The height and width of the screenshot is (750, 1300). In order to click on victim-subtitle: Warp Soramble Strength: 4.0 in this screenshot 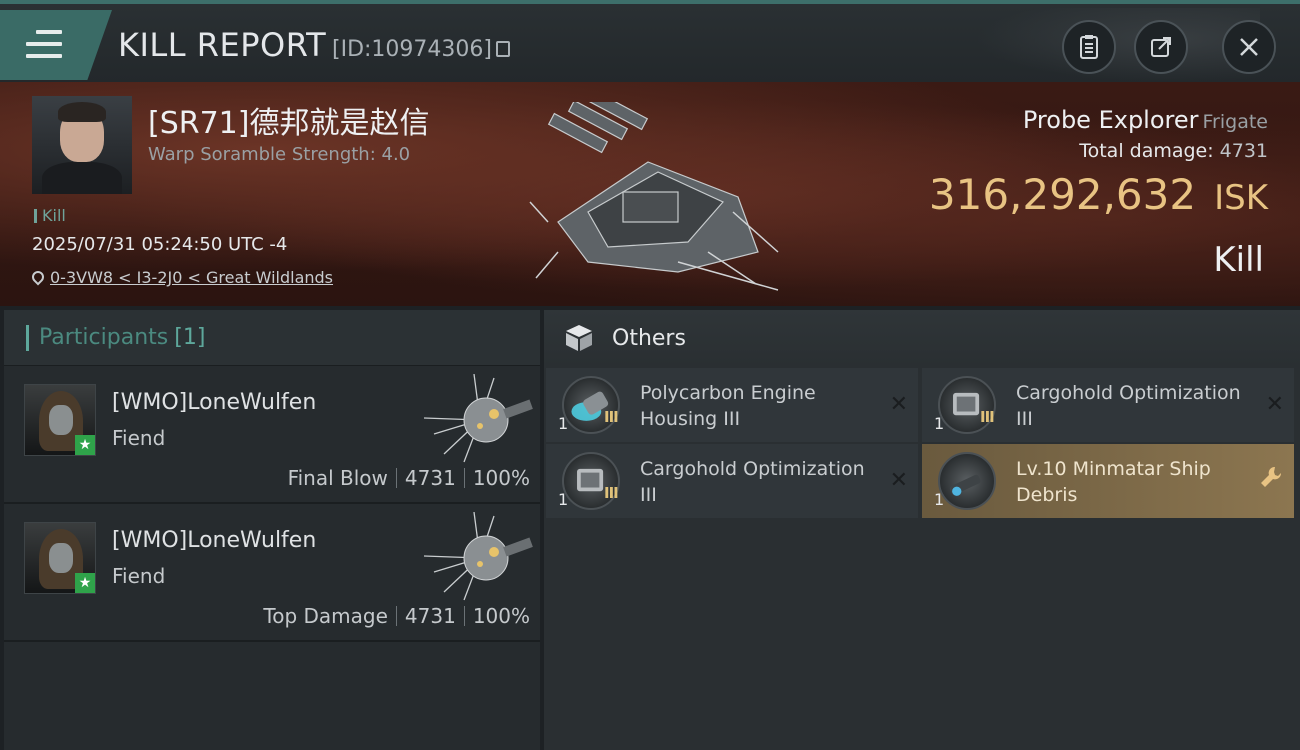, I will do `click(279, 154)`.